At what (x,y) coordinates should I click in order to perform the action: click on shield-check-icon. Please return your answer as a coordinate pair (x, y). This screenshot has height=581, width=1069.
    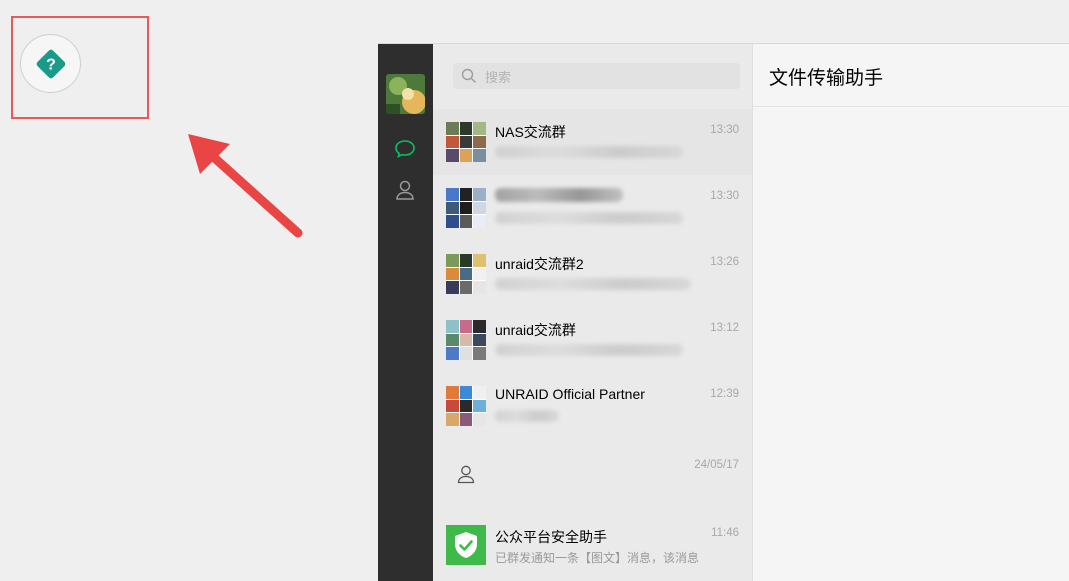
    Looking at the image, I should click on (466, 545).